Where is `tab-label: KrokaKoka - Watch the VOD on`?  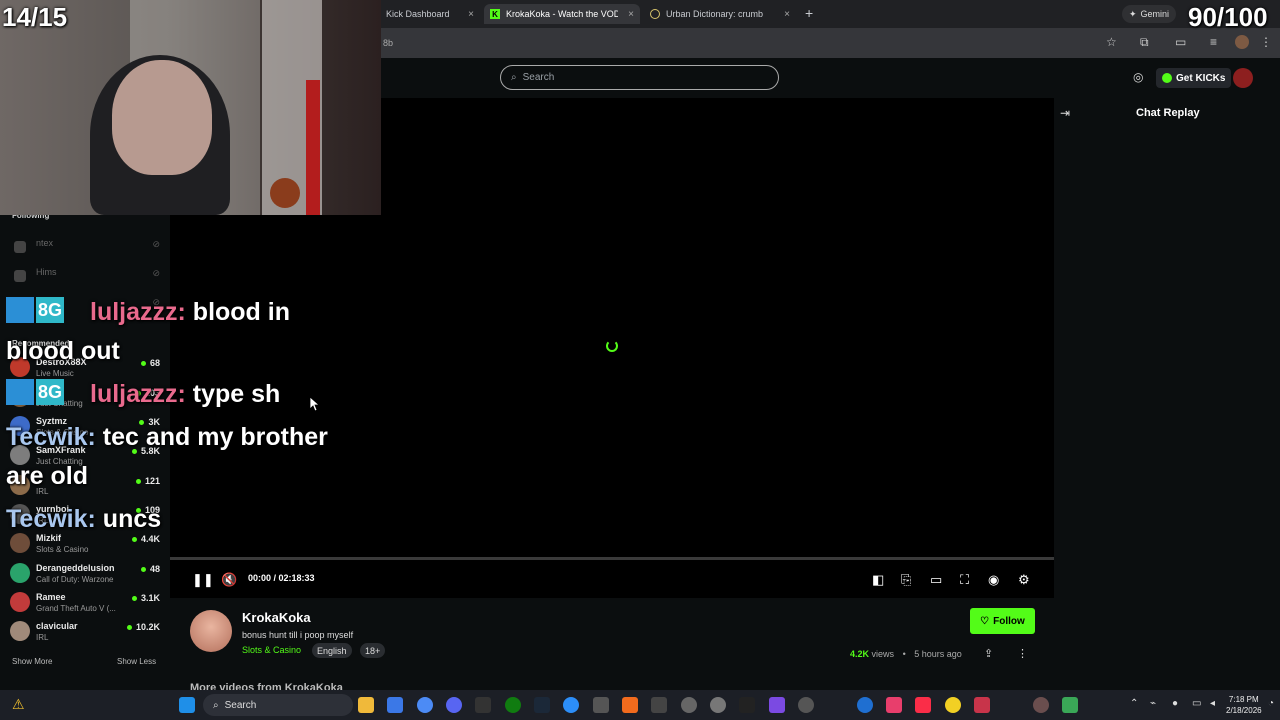 tab-label: KrokaKoka - Watch the VOD on is located at coordinates (562, 14).